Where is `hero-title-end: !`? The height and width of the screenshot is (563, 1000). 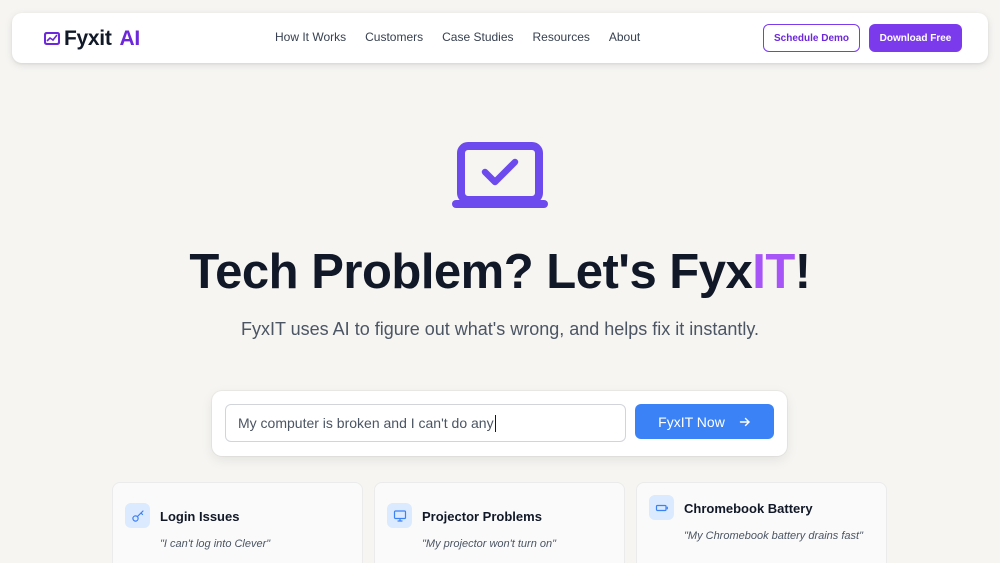
hero-title-end: ! is located at coordinates (802, 272).